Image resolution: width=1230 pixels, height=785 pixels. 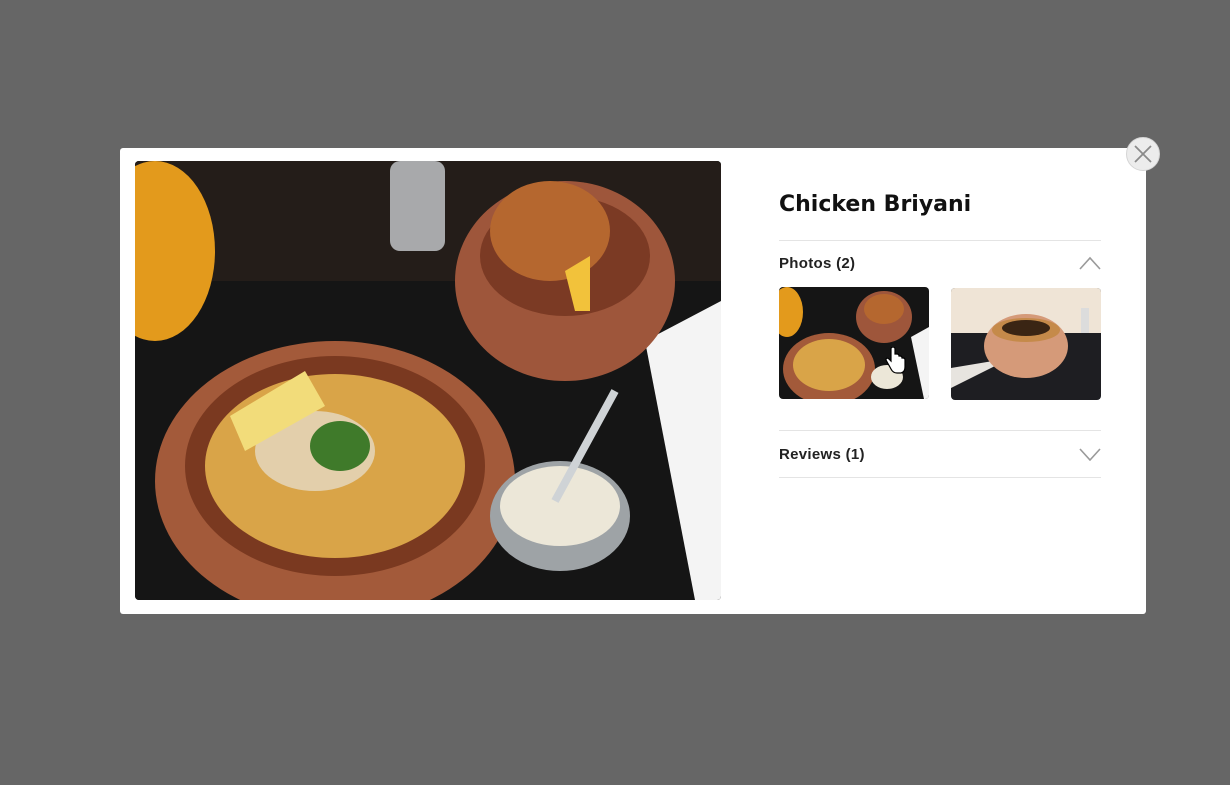 What do you see at coordinates (940, 454) in the screenshot?
I see `reviews-section-header: Reviews (1)` at bounding box center [940, 454].